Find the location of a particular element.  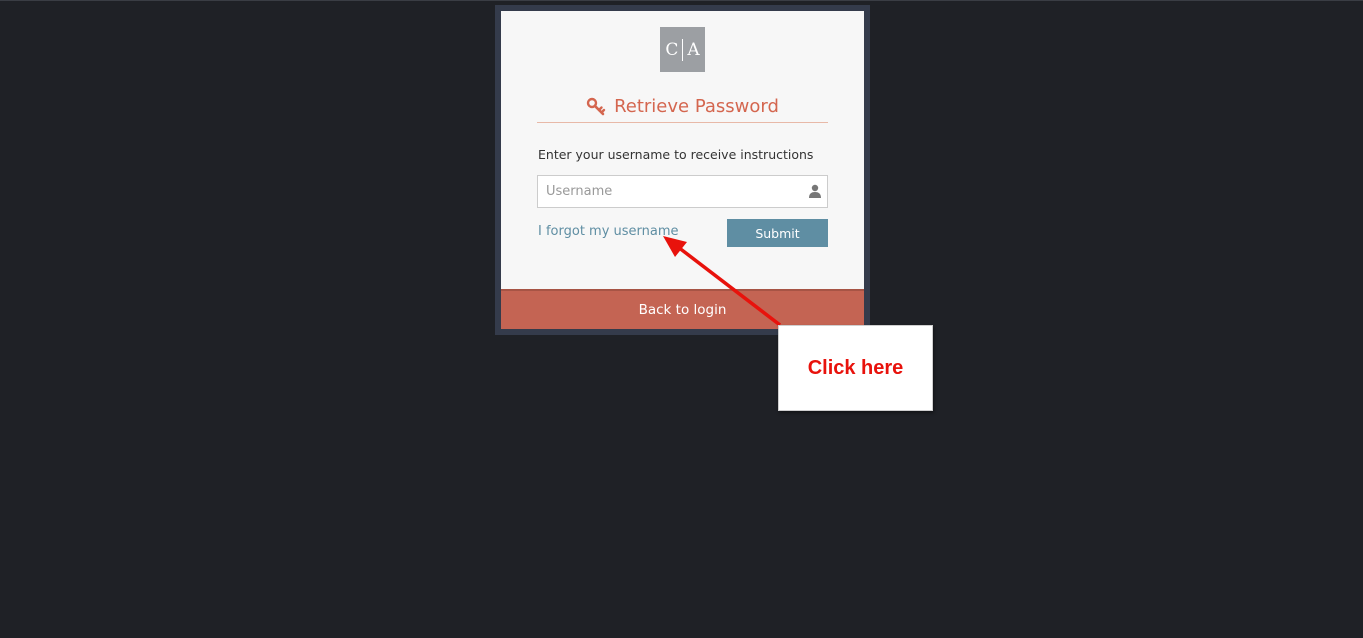

logo-divider is located at coordinates (683, 49).